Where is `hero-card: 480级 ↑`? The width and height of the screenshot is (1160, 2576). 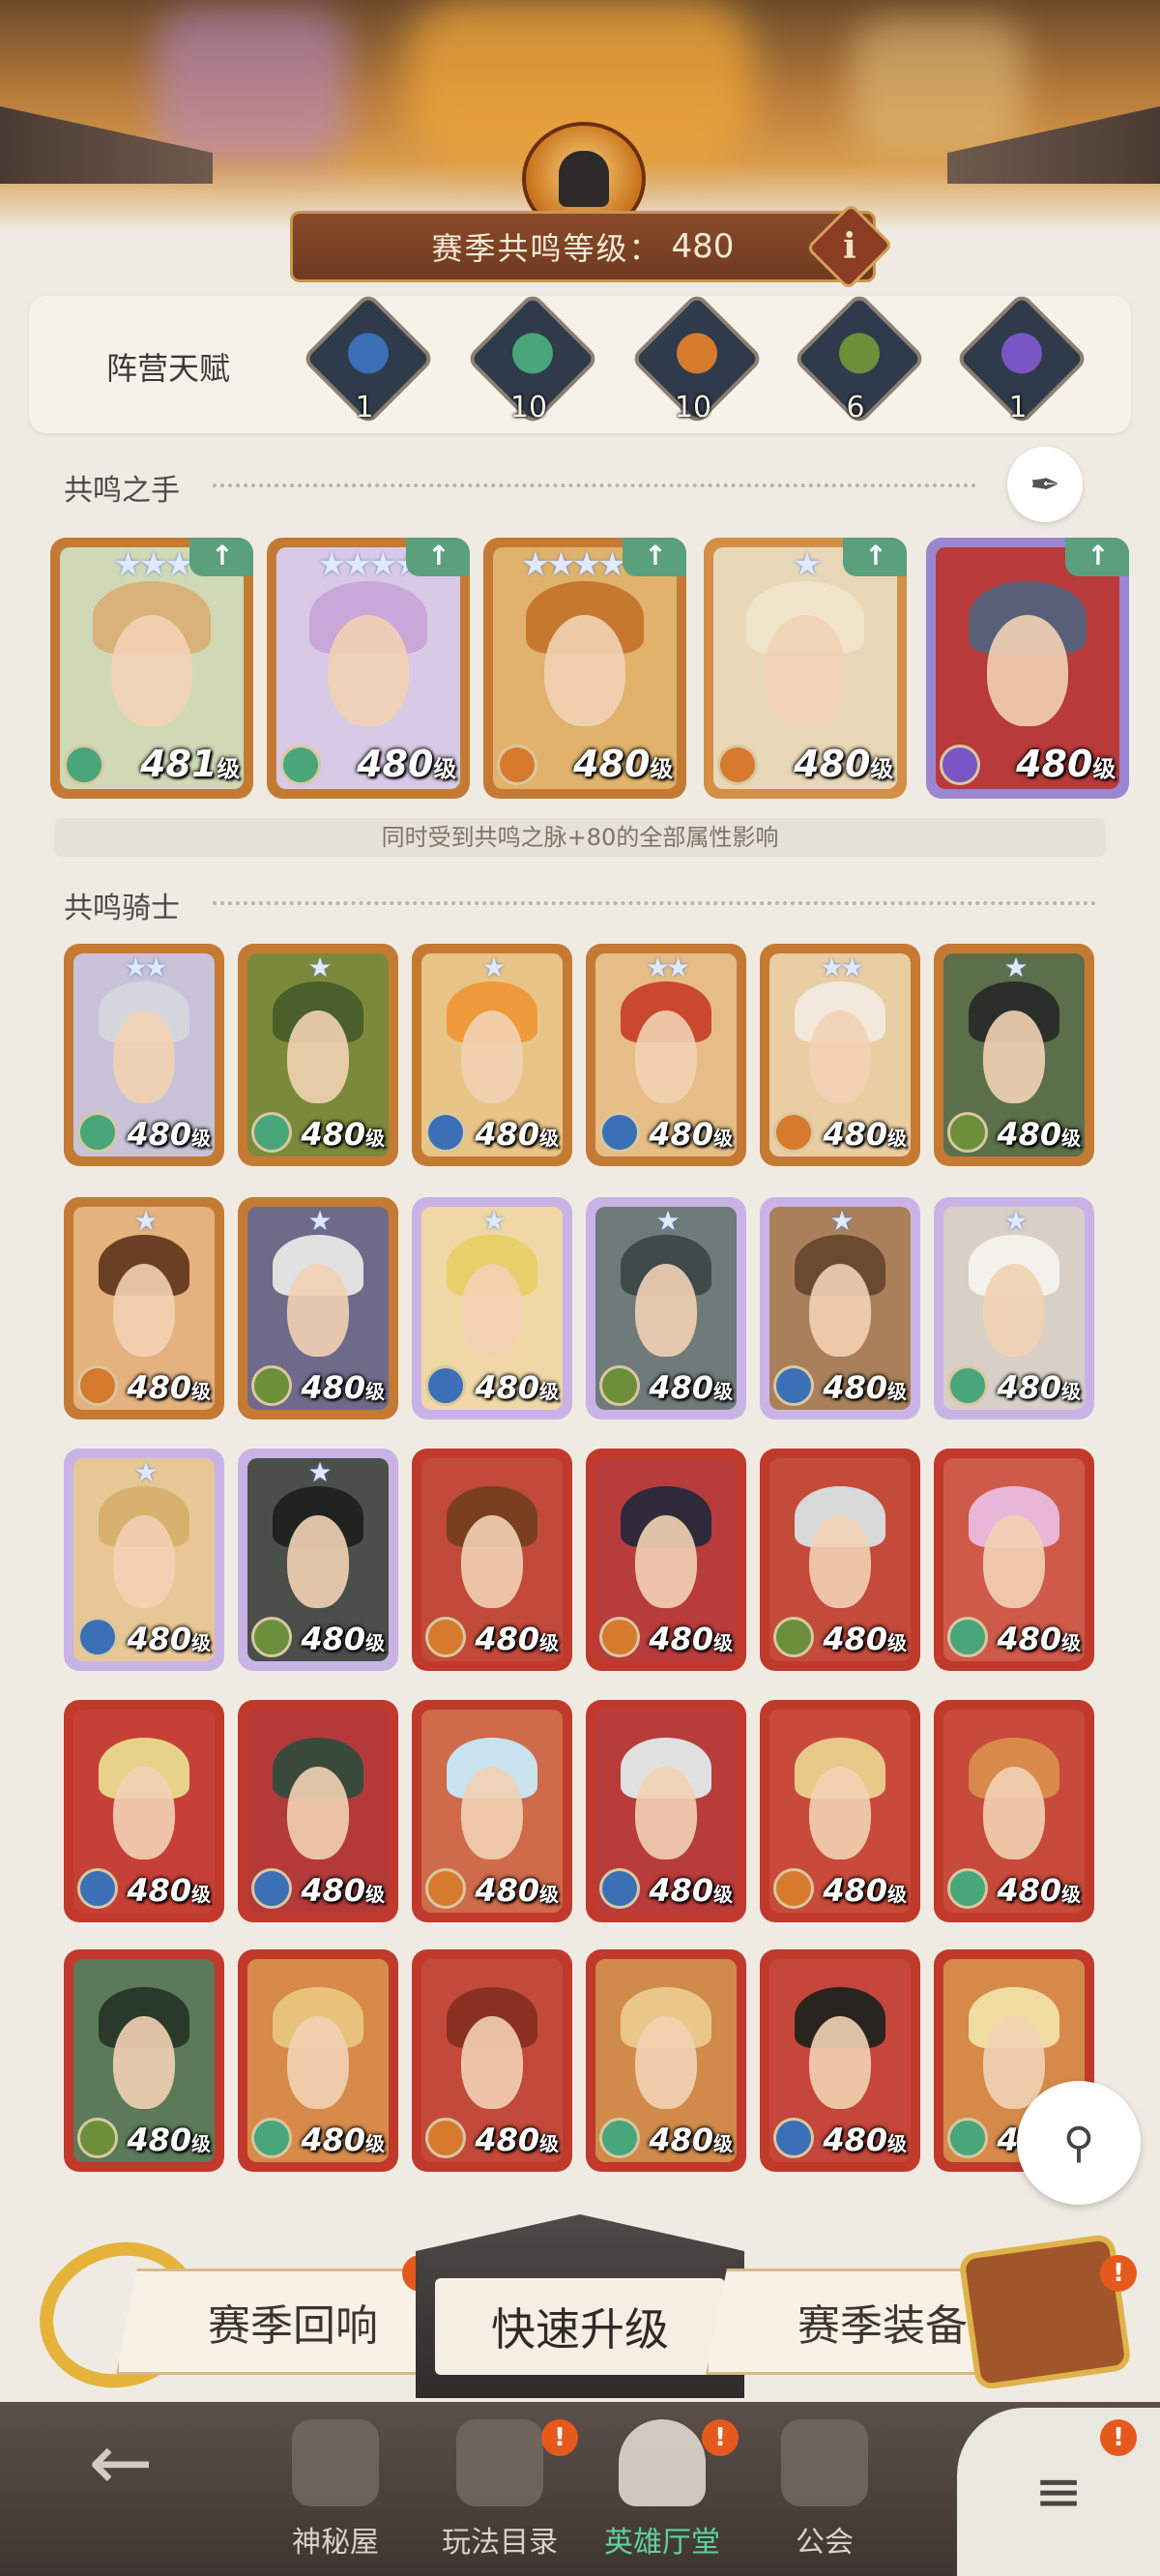 hero-card: 480级 ↑ is located at coordinates (1027, 668).